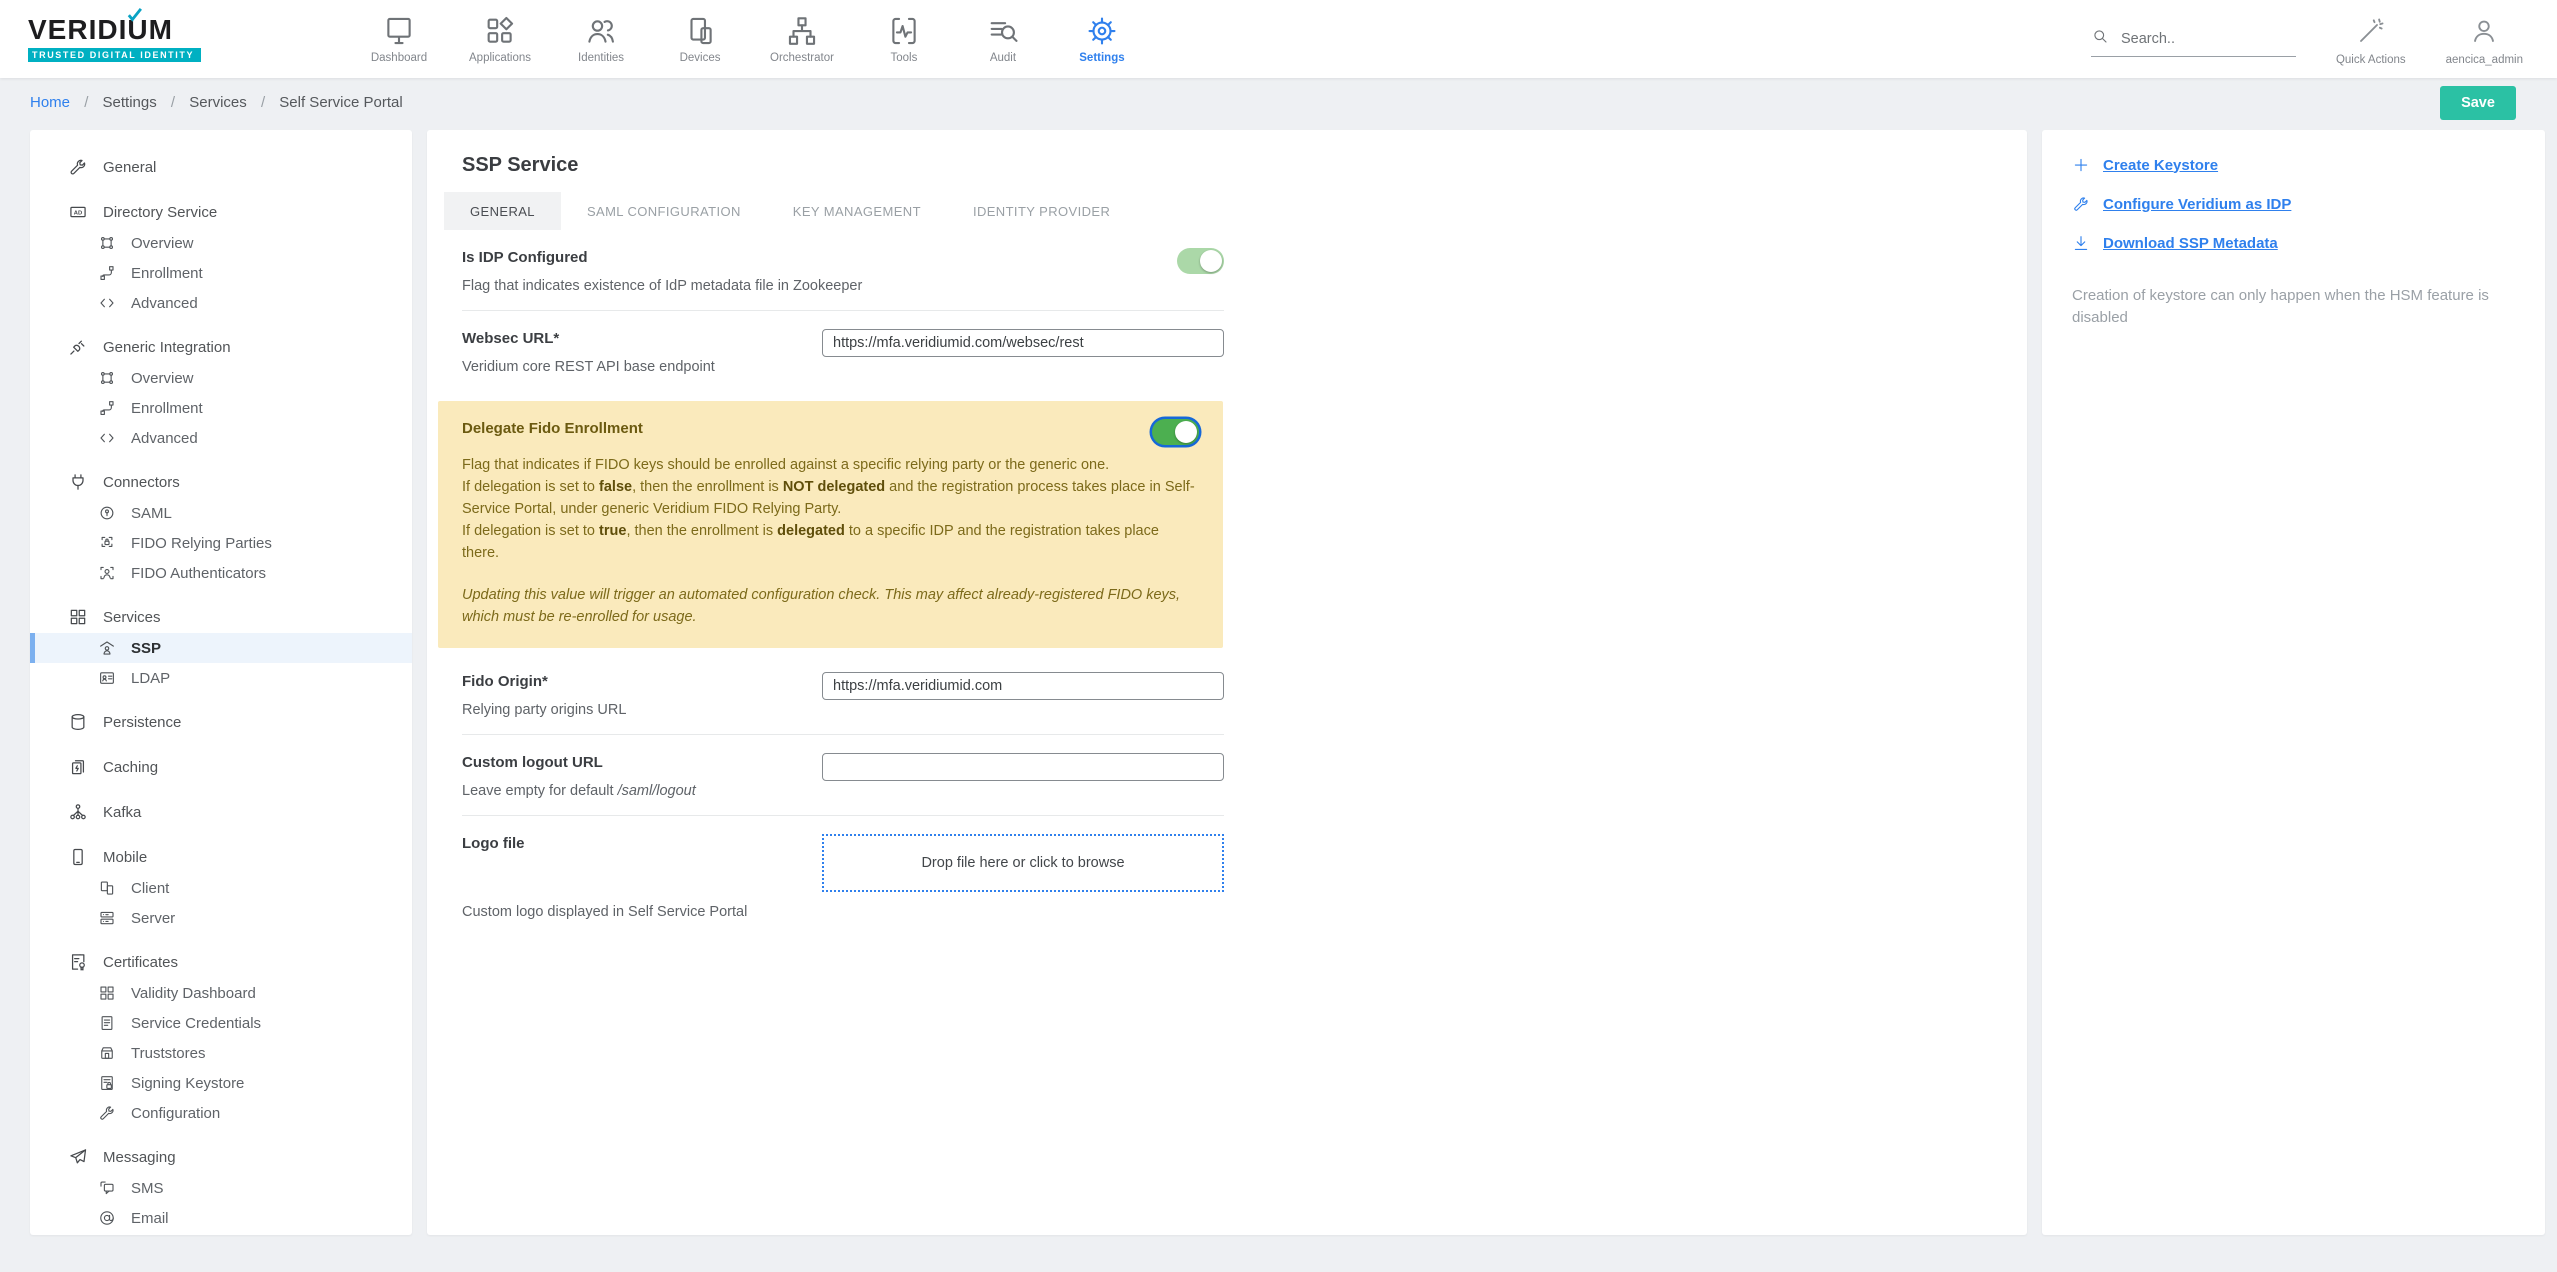 Image resolution: width=2557 pixels, height=1272 pixels. Describe the element at coordinates (221, 573) in the screenshot. I see `sidebar-item-fido-authenticators: FIDO Authenticators` at that location.